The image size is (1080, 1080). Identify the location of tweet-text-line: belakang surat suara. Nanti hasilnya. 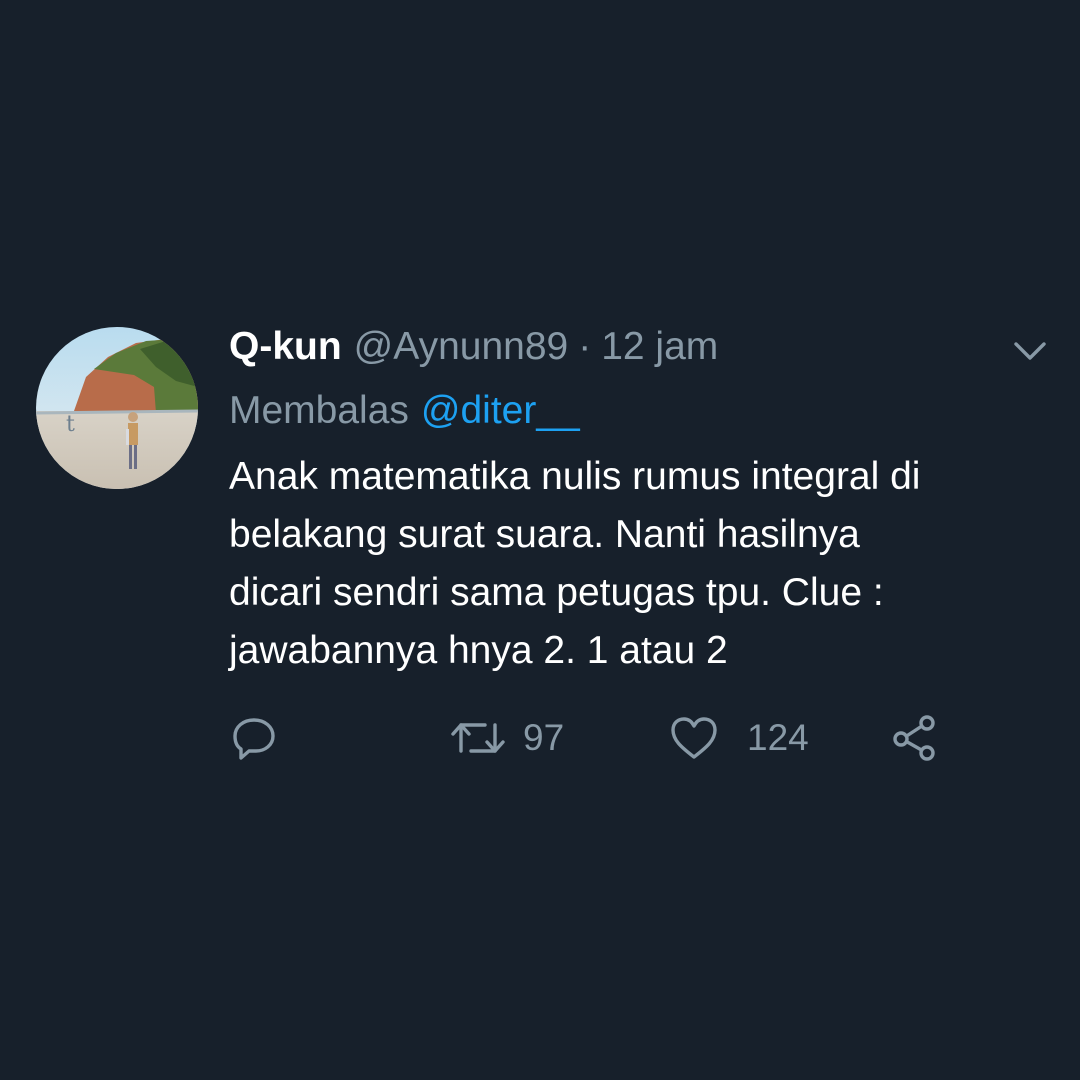
(544, 534).